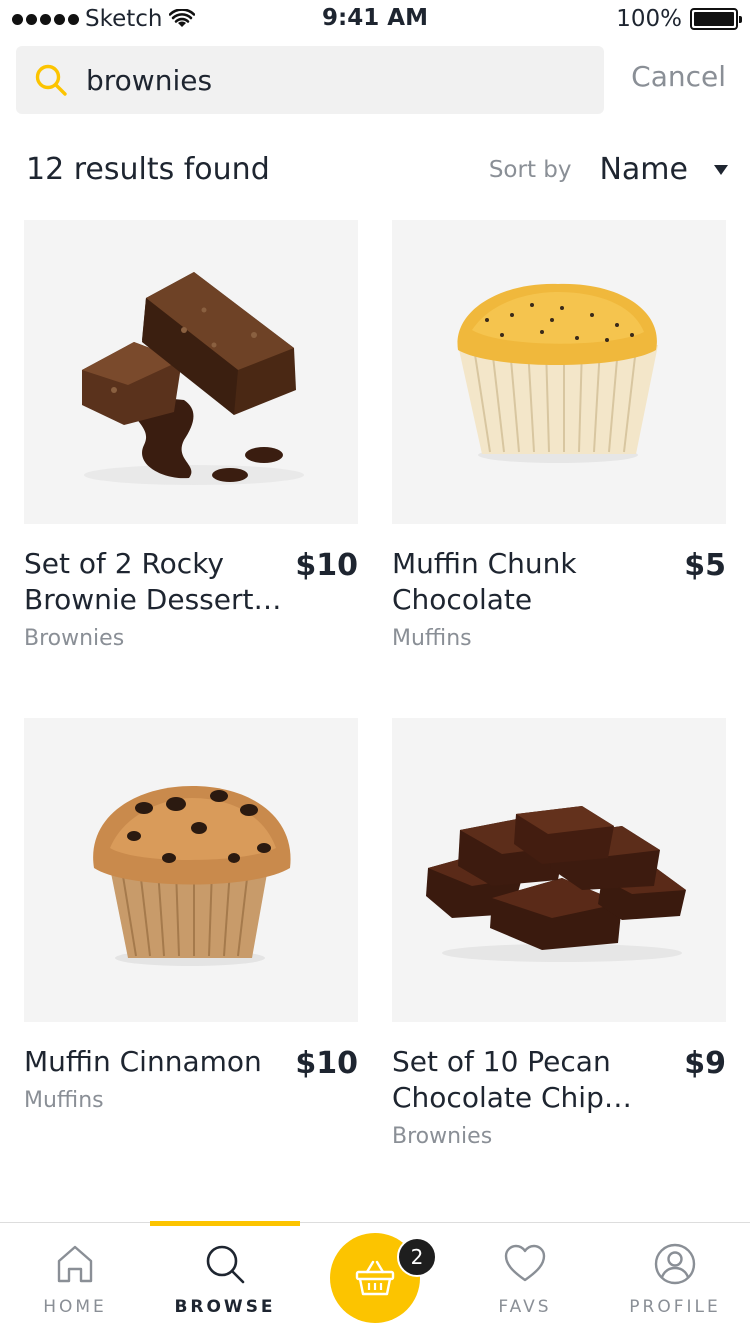 The image size is (750, 1334). What do you see at coordinates (75, 1264) in the screenshot?
I see `home-icon` at bounding box center [75, 1264].